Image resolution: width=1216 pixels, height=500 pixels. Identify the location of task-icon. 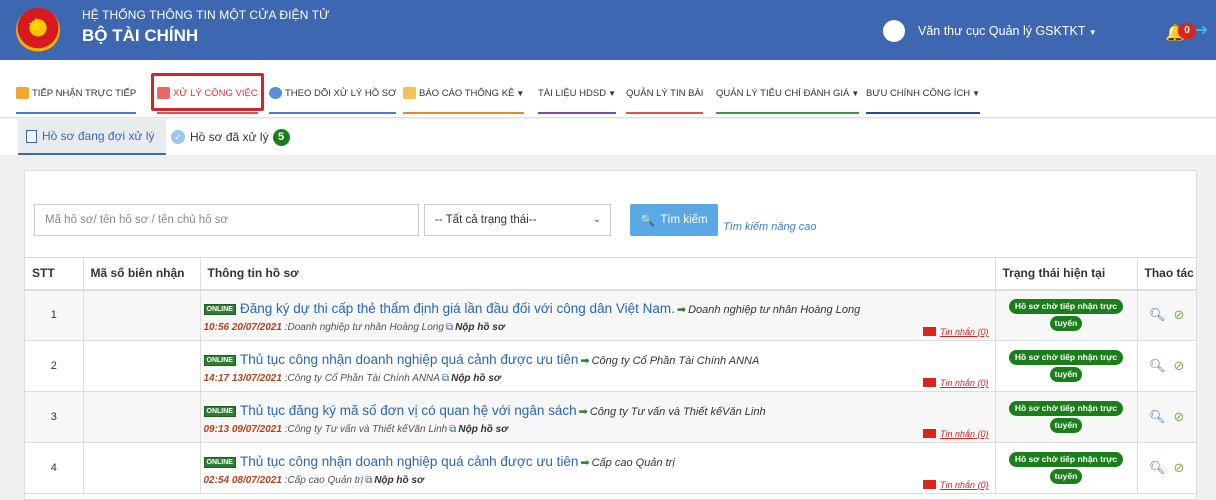
(163, 93).